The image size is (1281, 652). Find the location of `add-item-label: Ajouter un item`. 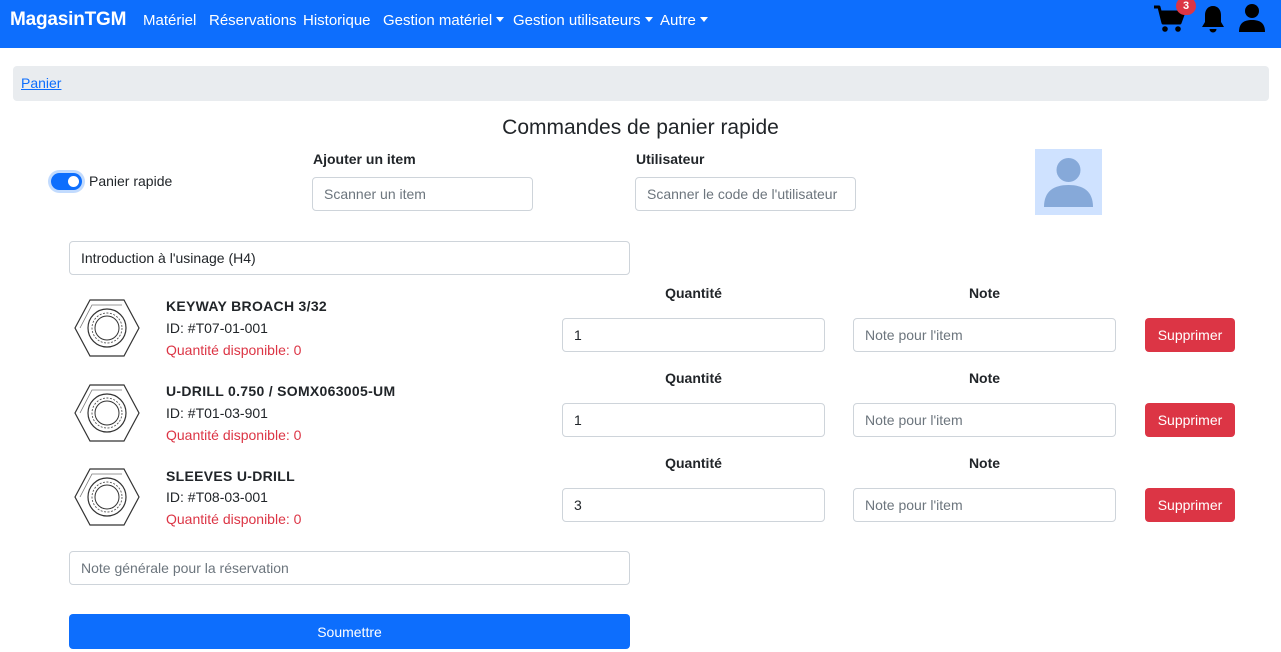

add-item-label: Ajouter un item is located at coordinates (364, 159).